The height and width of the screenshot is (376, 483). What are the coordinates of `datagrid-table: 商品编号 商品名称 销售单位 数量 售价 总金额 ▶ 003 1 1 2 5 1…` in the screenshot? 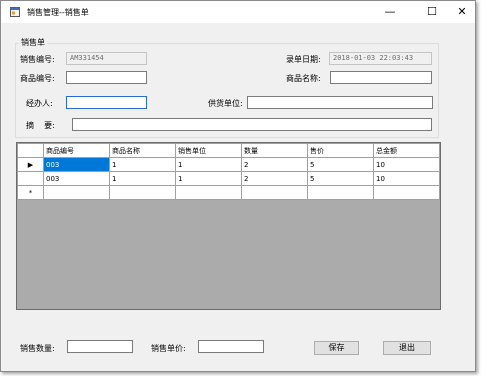 It's located at (228, 171).